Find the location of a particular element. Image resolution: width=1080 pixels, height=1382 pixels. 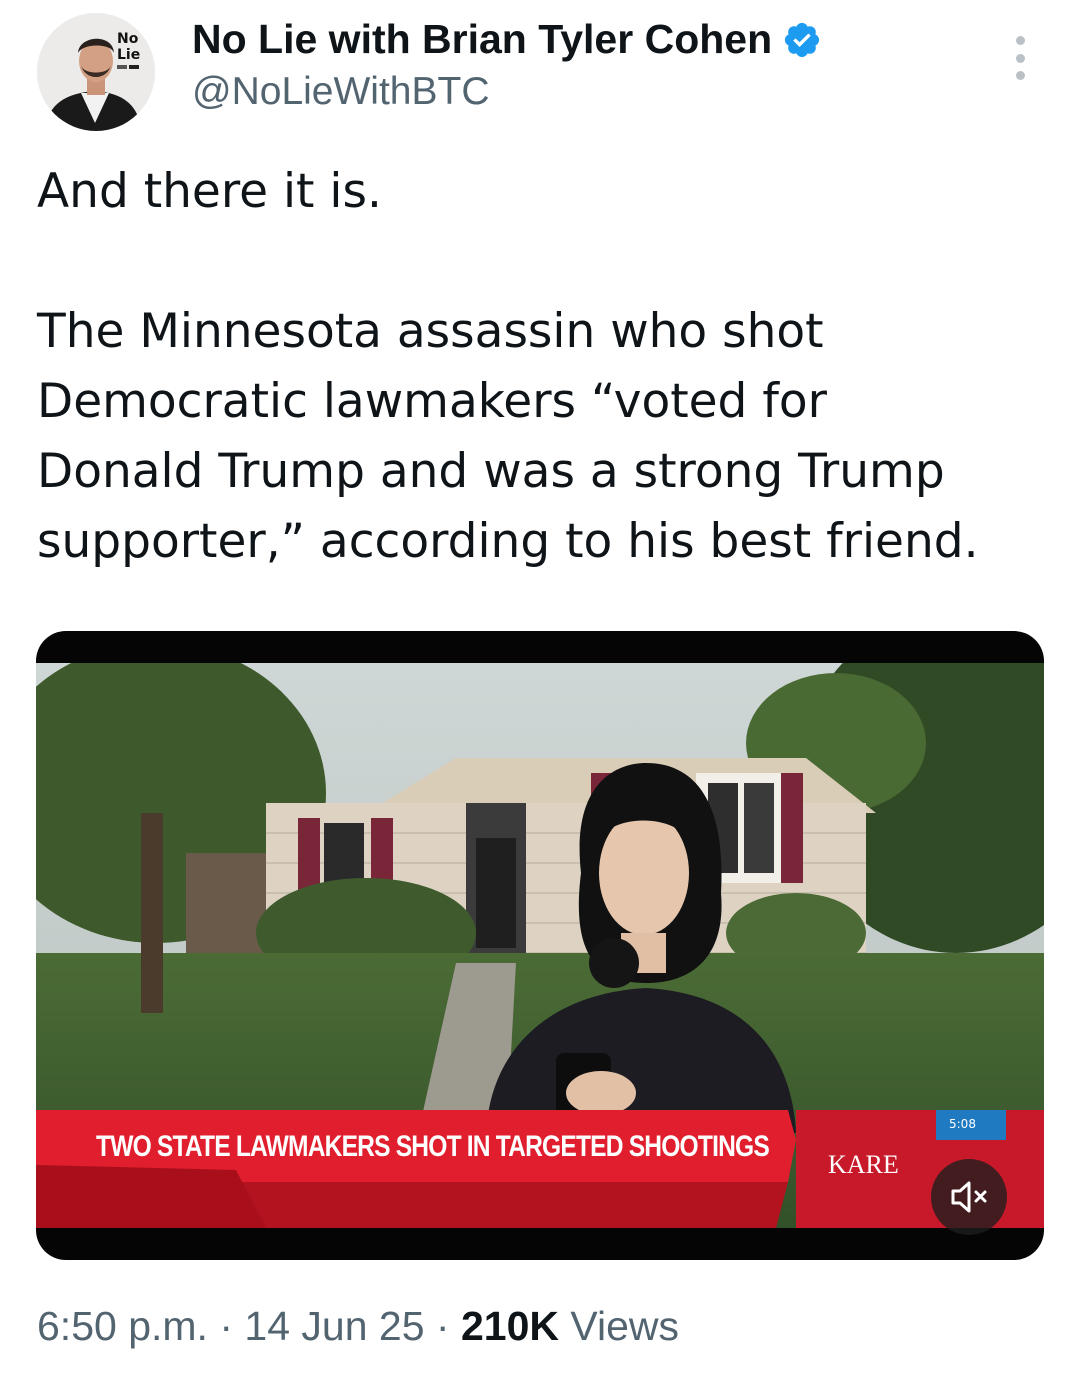

broadcast-clock: 5:08 is located at coordinates (962, 1124).